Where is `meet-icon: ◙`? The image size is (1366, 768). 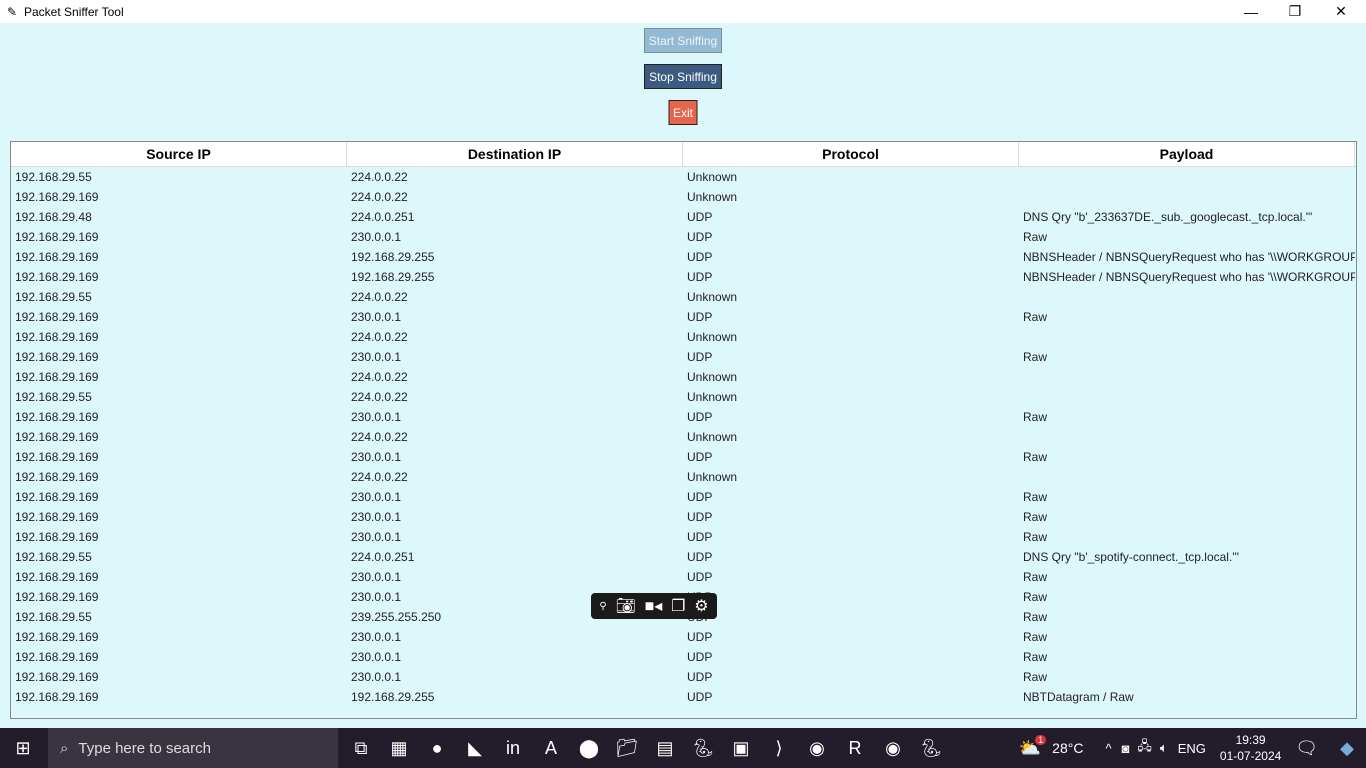
meet-icon: ◙ is located at coordinates (1126, 748).